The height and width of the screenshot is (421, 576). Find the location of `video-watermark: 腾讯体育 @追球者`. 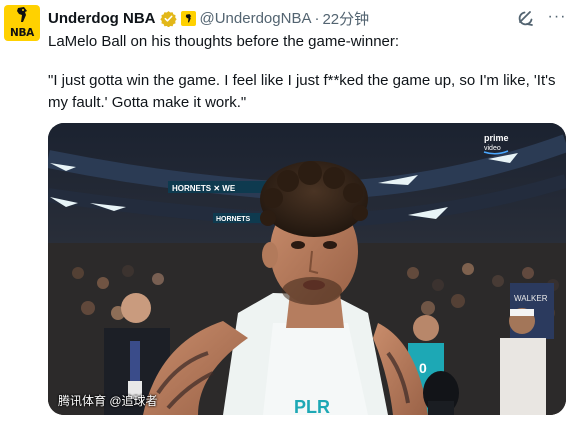

video-watermark: 腾讯体育 @追球者 is located at coordinates (108, 401).